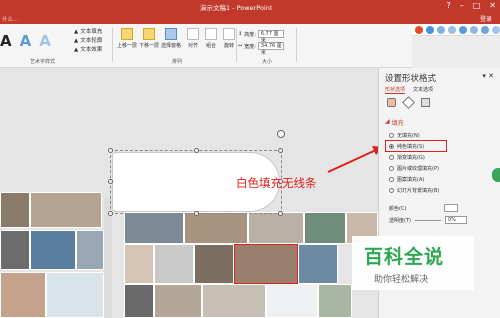 The height and width of the screenshot is (318, 500). What do you see at coordinates (414, 168) in the screenshot?
I see `option-picture-fill: 图片或纹理填充(P)` at bounding box center [414, 168].